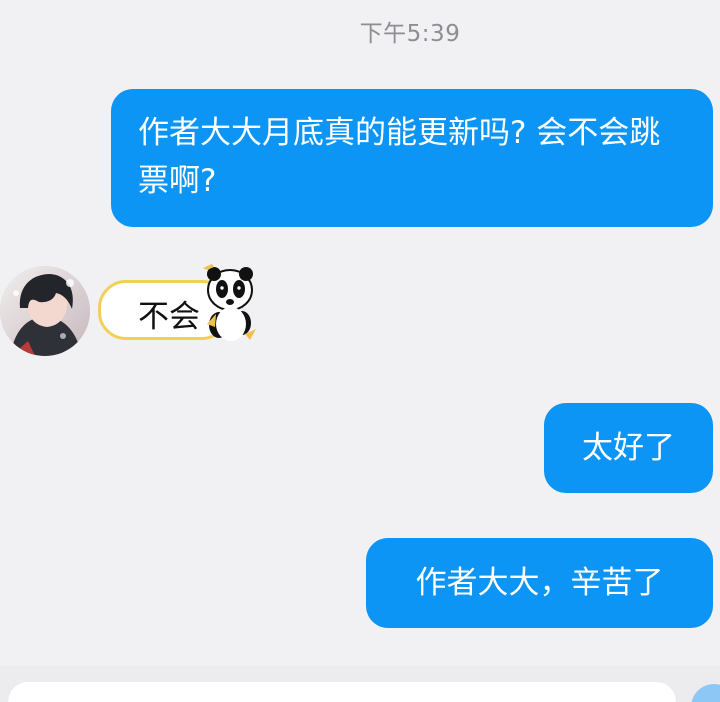 Image resolution: width=720 pixels, height=702 pixels. I want to click on message-timestamp: 下午5:39, so click(410, 34).